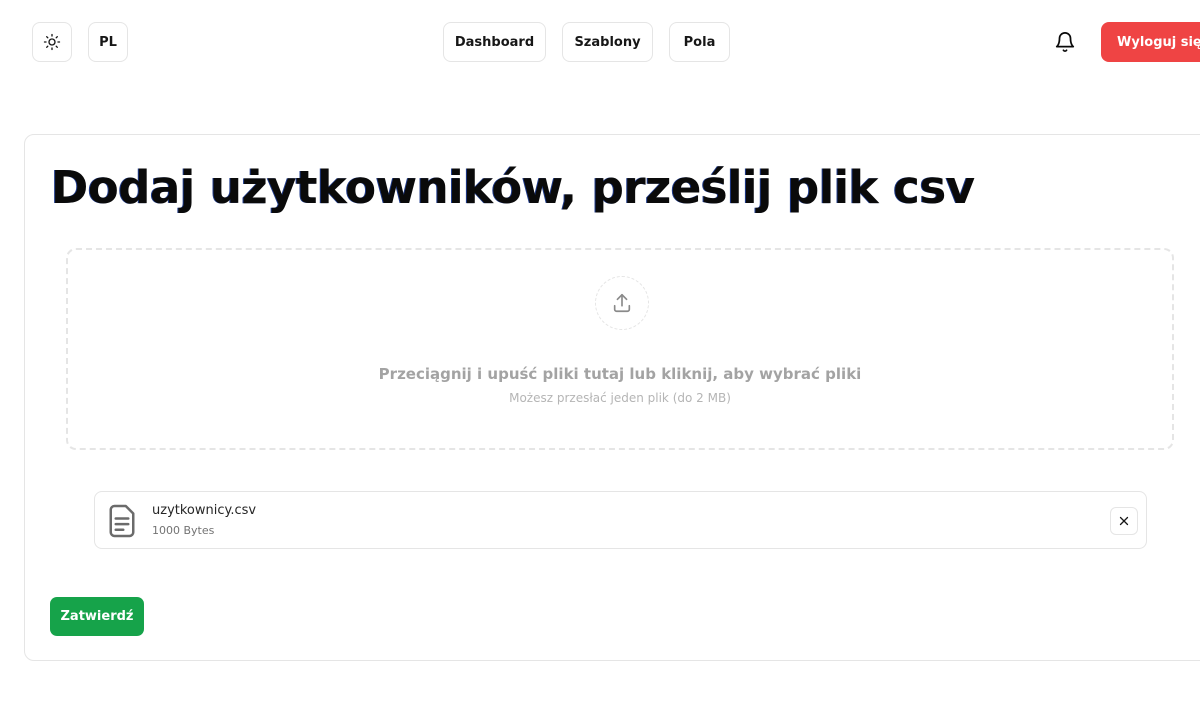  What do you see at coordinates (122, 521) in the screenshot?
I see `file-text-icon` at bounding box center [122, 521].